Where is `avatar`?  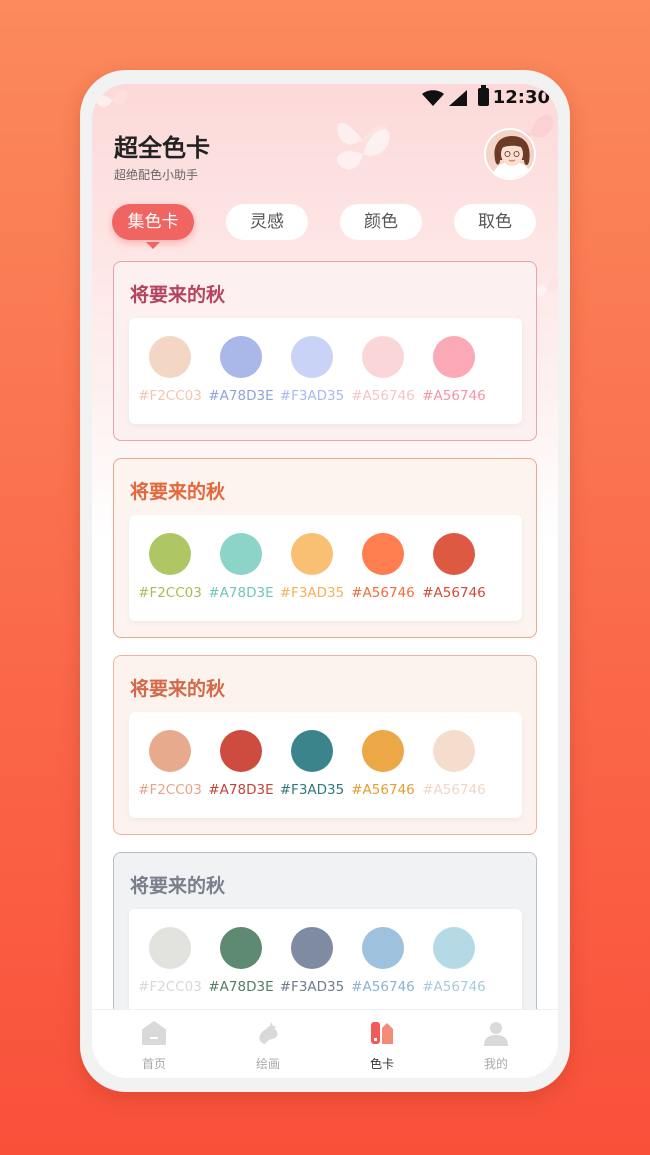
avatar is located at coordinates (510, 154).